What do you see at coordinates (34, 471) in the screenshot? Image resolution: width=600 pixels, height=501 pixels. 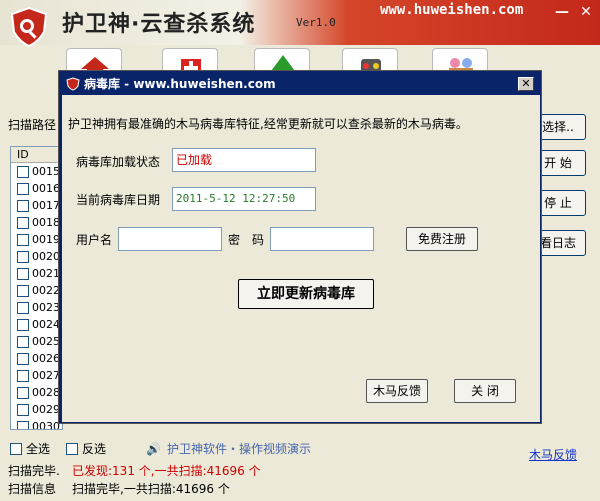 I see `status1-label: 扫描完毕.` at bounding box center [34, 471].